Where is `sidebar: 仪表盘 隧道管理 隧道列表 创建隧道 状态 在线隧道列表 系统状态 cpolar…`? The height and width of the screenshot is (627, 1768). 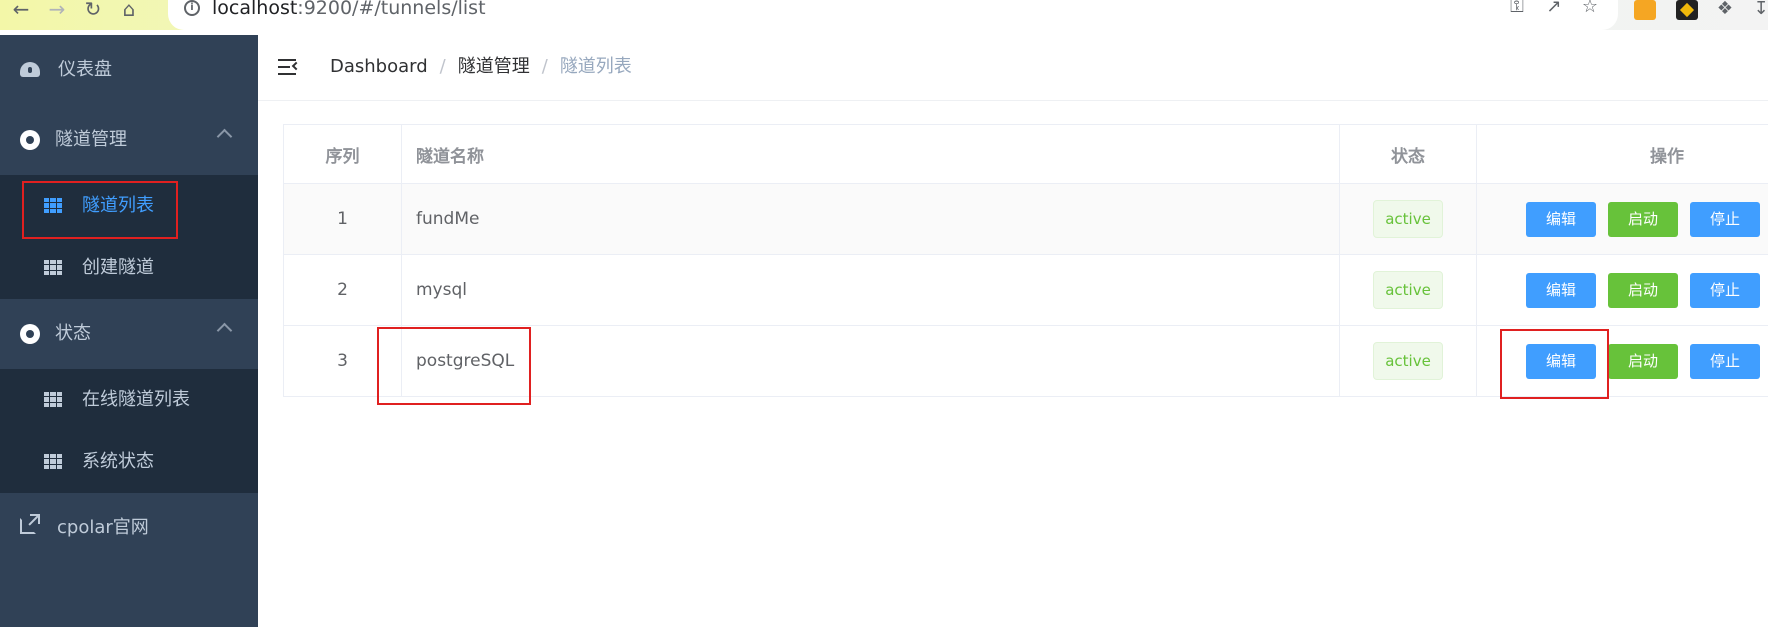 sidebar: 仪表盘 隧道管理 隧道列表 创建隧道 状态 在线隧道列表 系统状态 cpolar… is located at coordinates (129, 331).